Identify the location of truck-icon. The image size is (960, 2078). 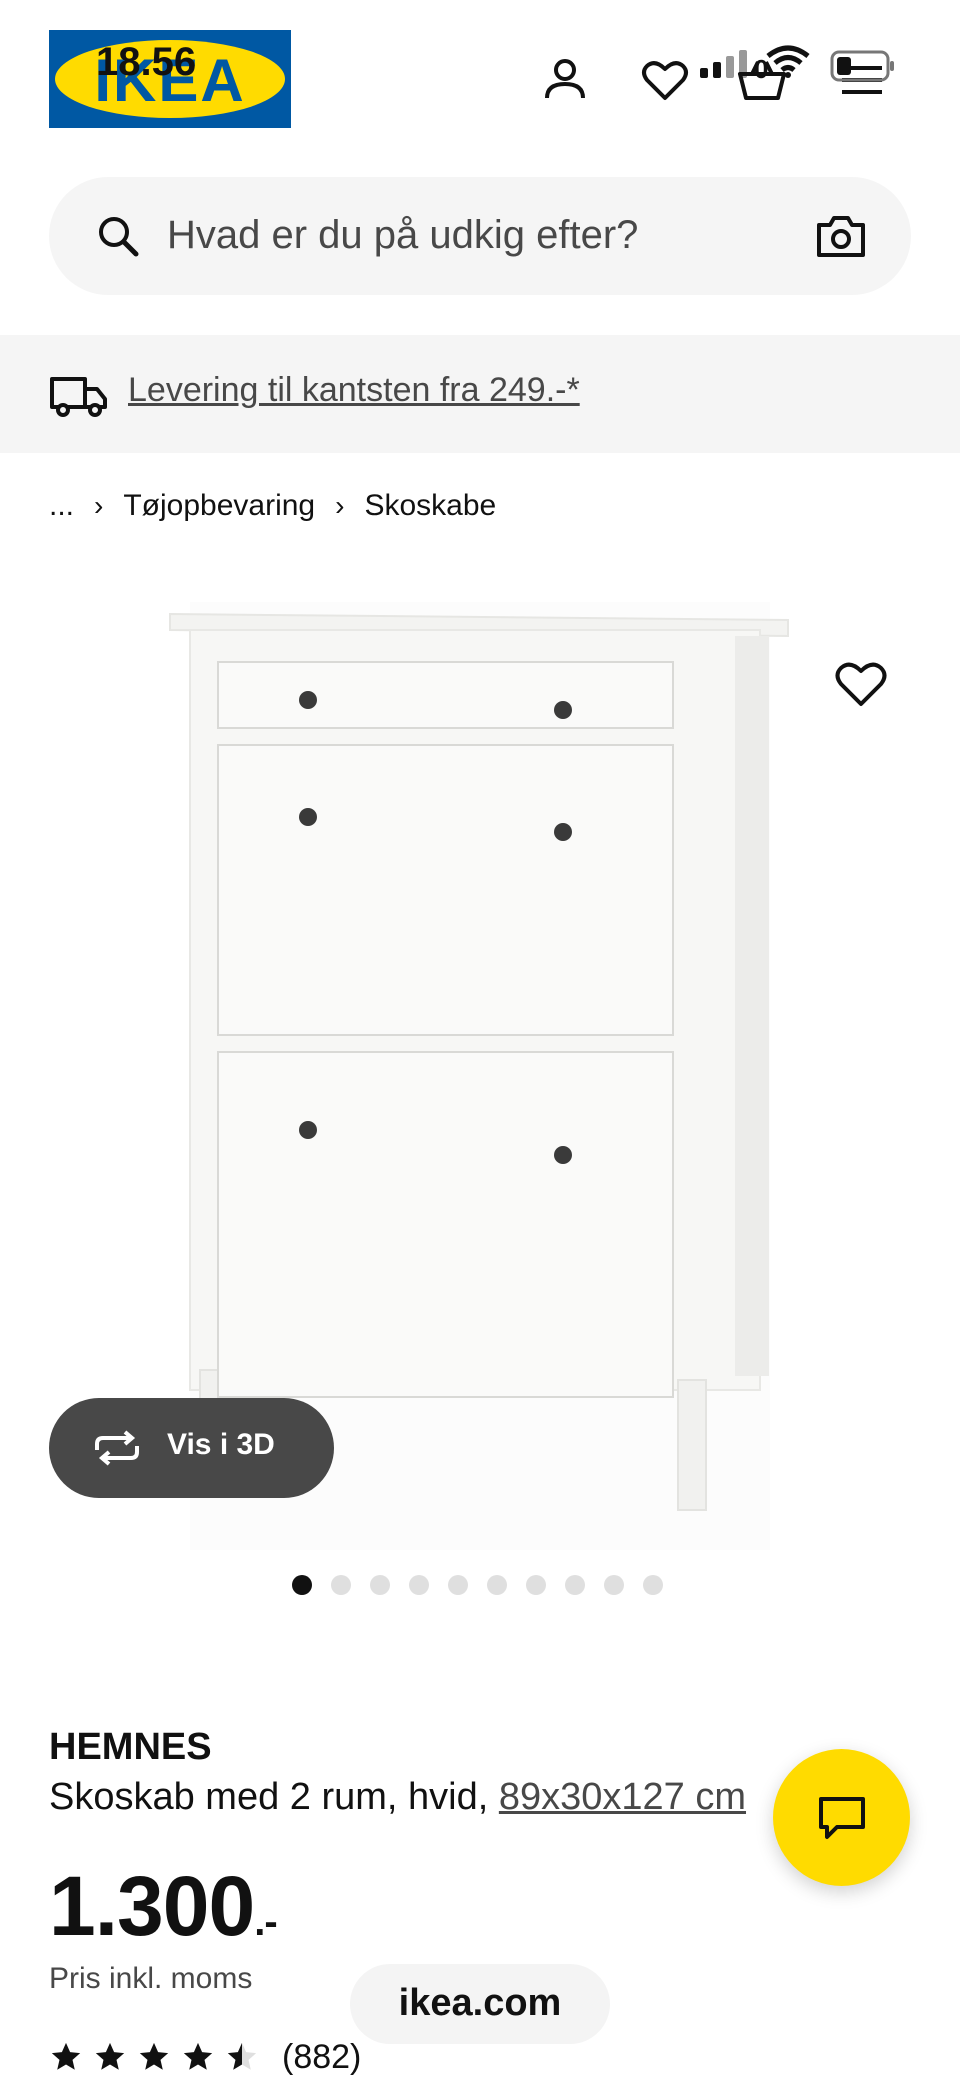
(78, 397).